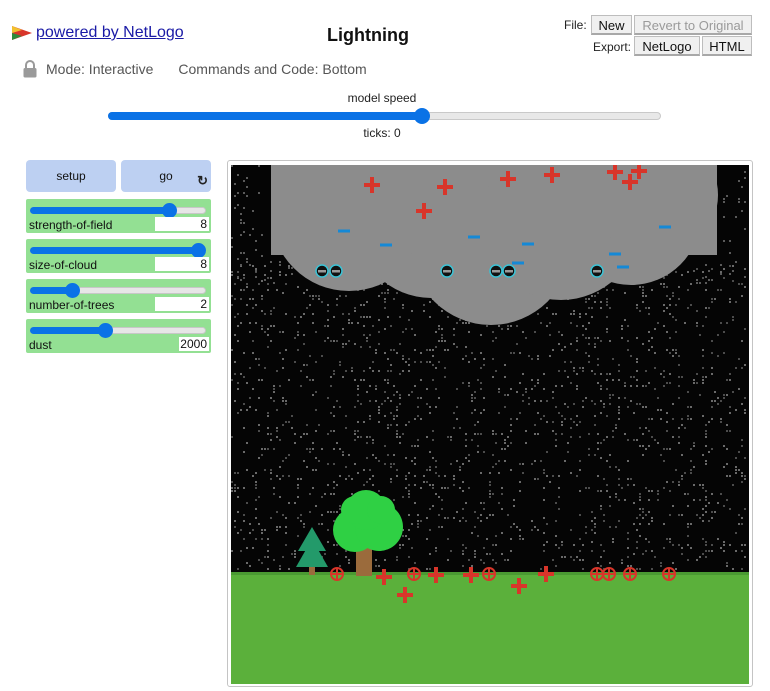 This screenshot has height=691, width=770. What do you see at coordinates (118, 336) in the screenshot?
I see `slider-dust: dust 2000` at bounding box center [118, 336].